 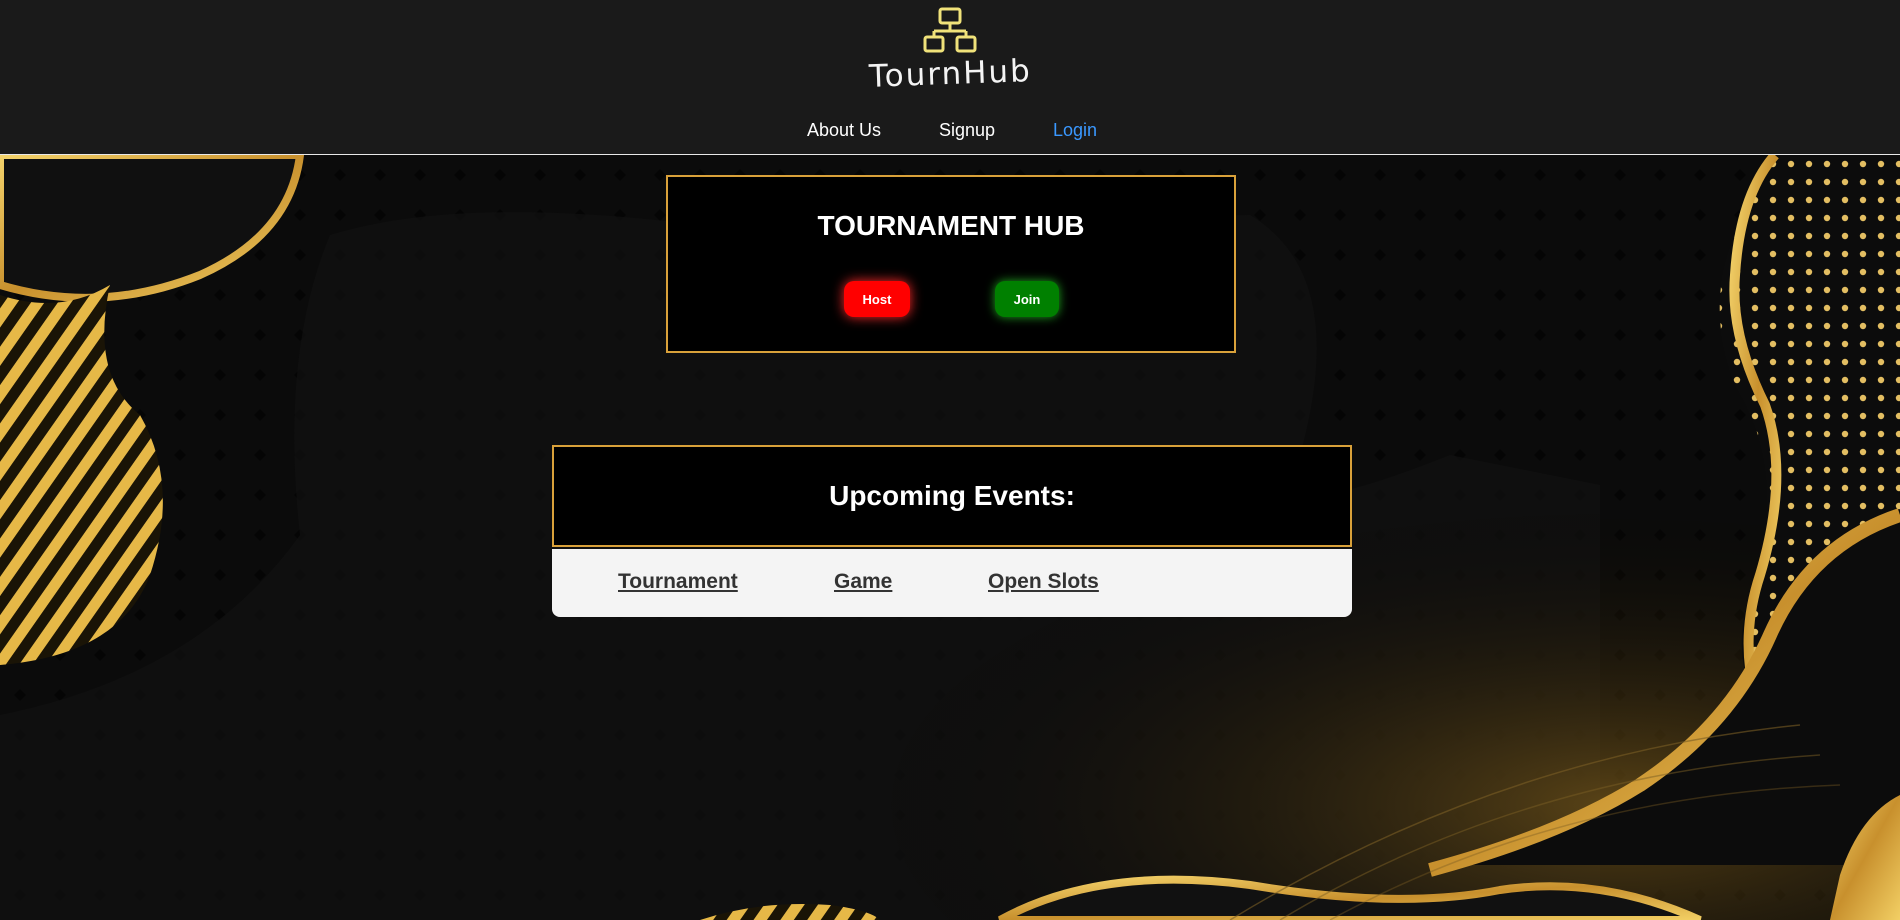 What do you see at coordinates (877, 299) in the screenshot?
I see `host-button: Host` at bounding box center [877, 299].